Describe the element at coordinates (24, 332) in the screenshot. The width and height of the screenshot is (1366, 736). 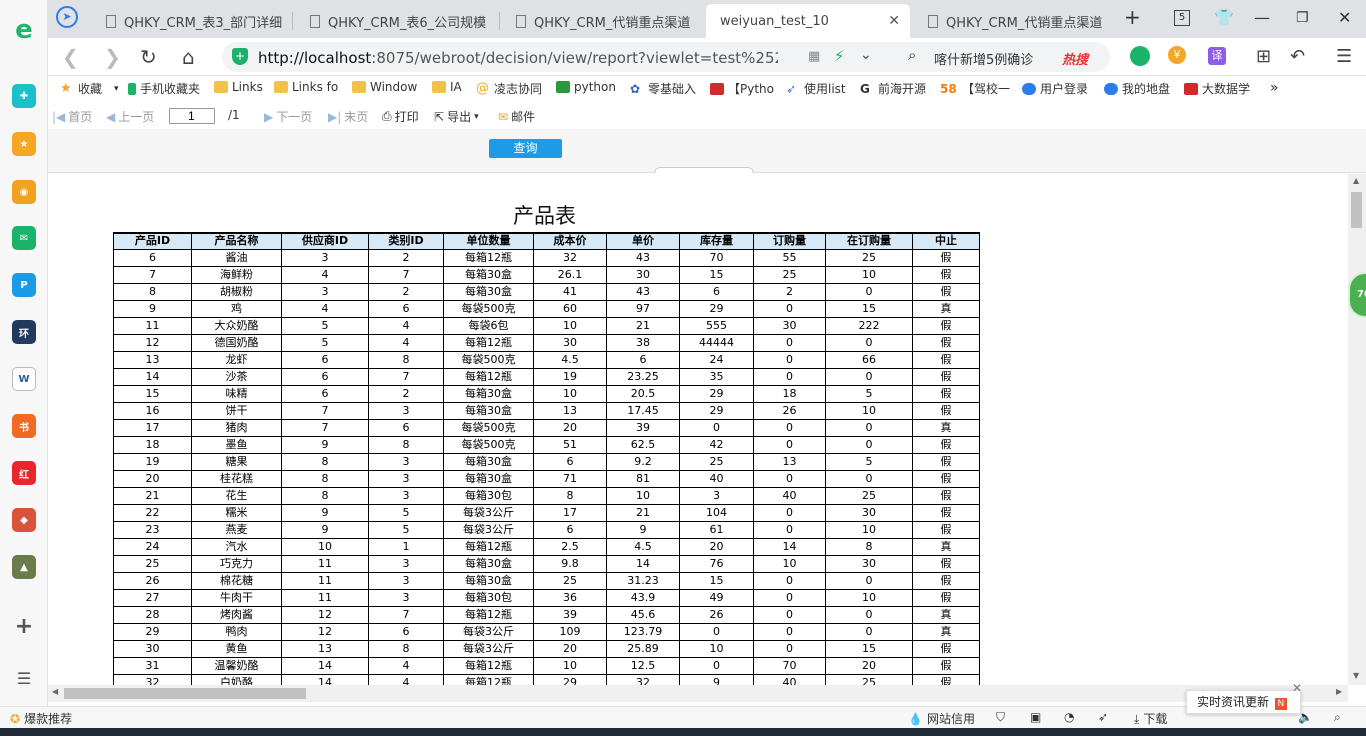
I see `news-app-icon: 环` at that location.